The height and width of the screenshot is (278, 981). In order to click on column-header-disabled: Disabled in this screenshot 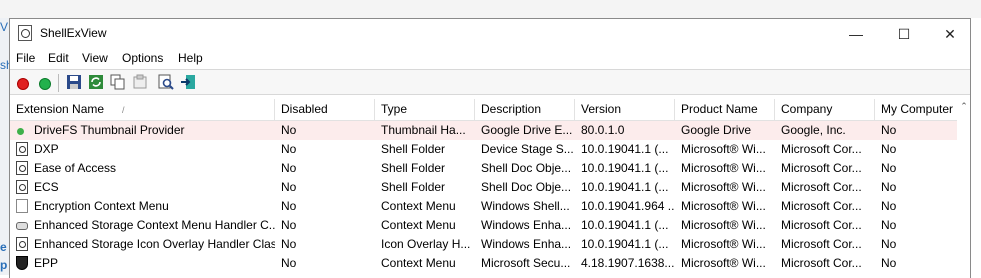, I will do `click(325, 109)`.